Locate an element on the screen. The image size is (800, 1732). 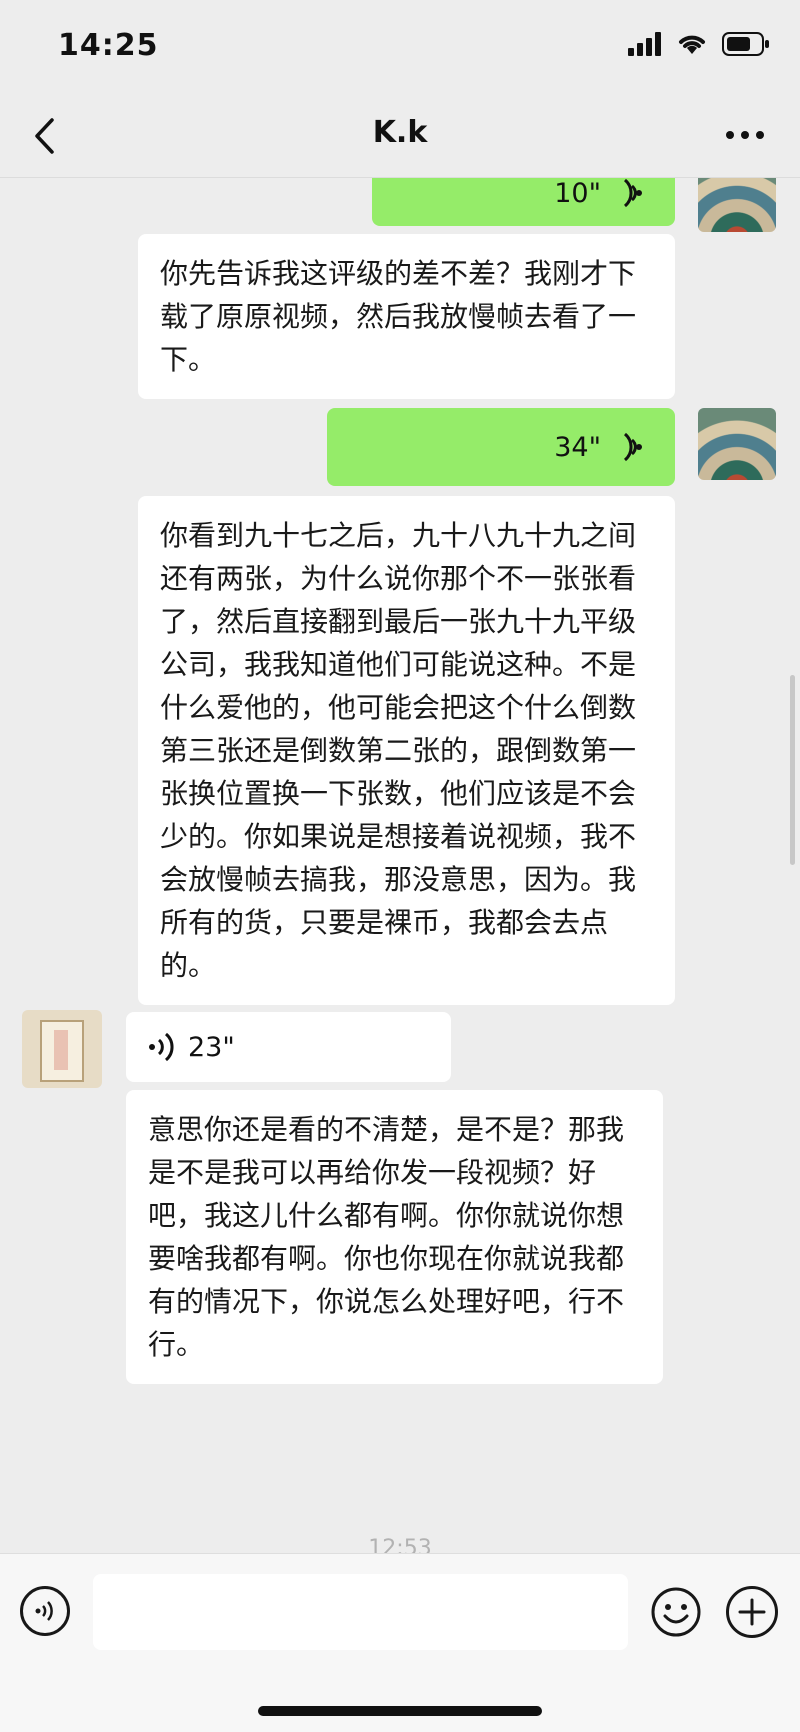
scrollbar is located at coordinates (792, 770).